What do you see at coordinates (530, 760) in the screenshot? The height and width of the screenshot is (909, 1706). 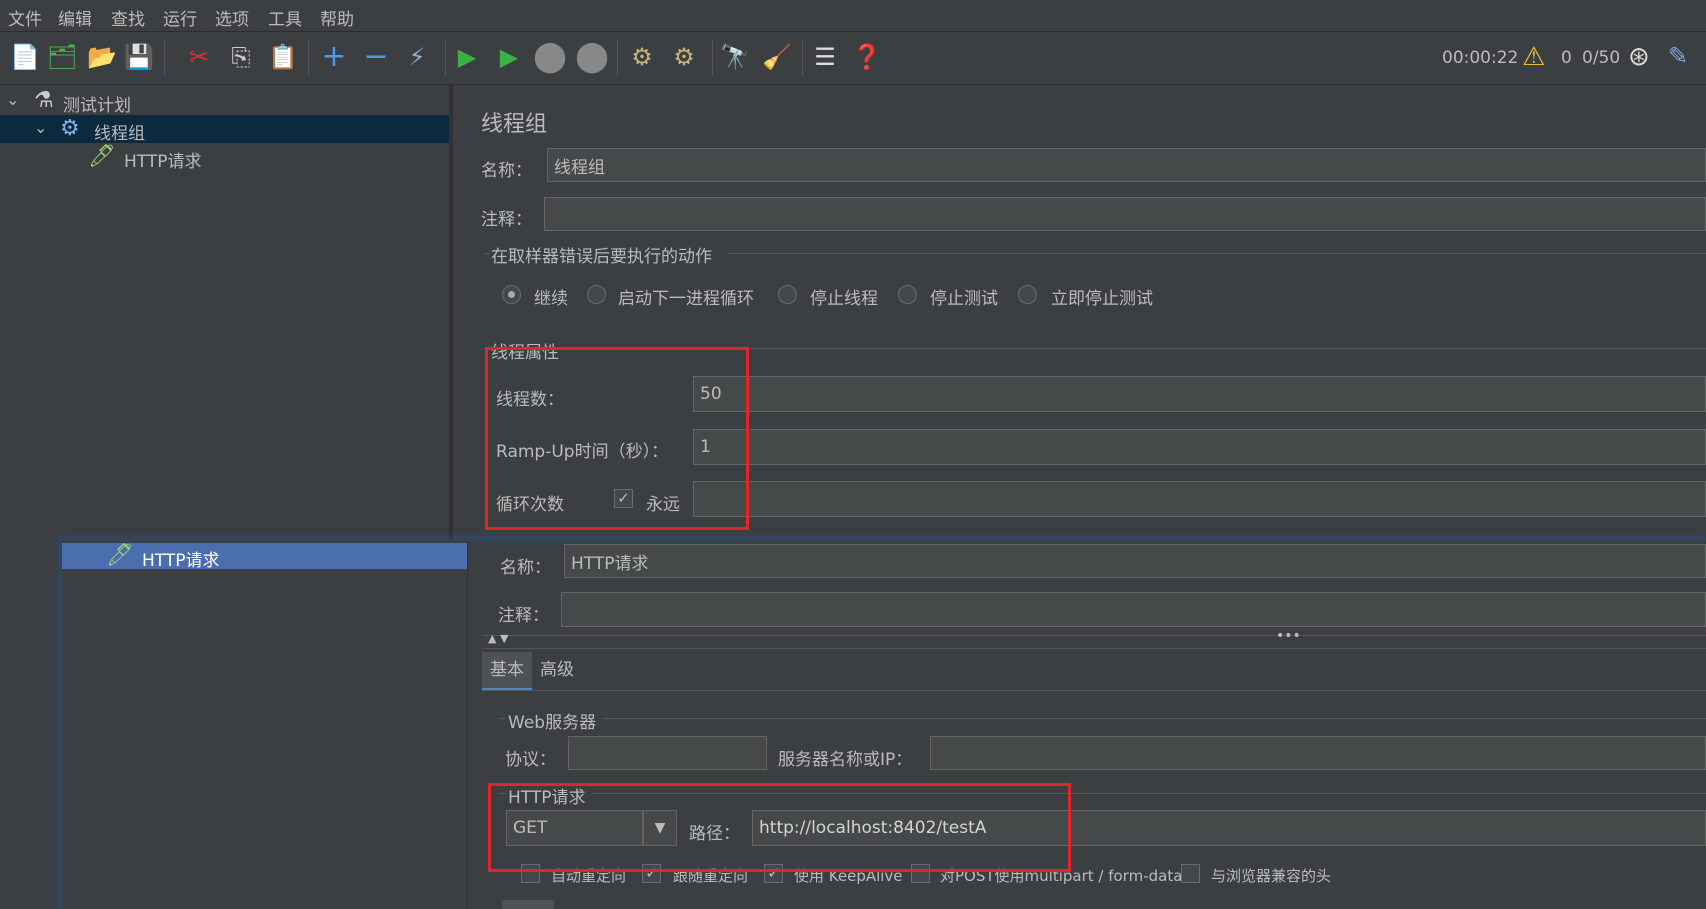 I see `protocol-label: 协议：` at bounding box center [530, 760].